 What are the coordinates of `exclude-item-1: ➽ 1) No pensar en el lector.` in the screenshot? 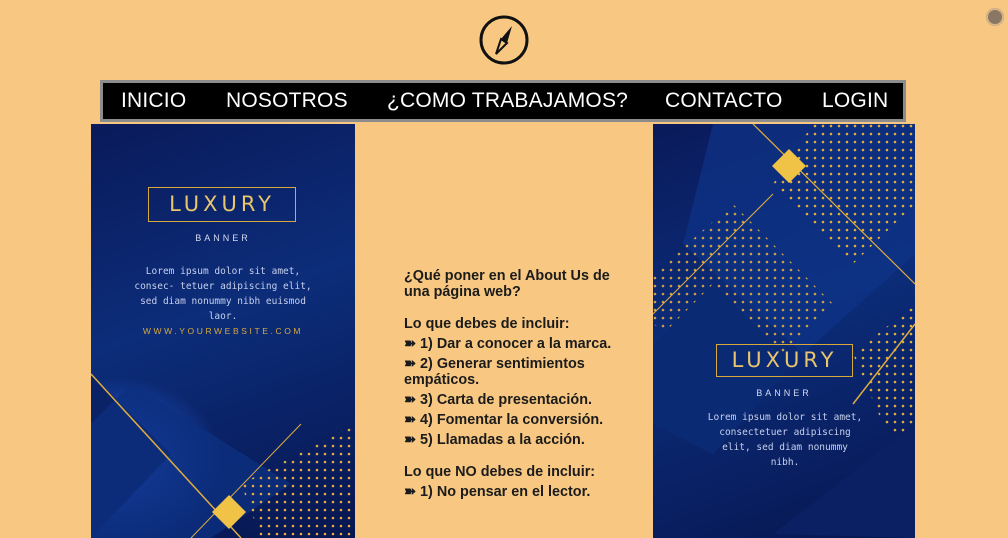 It's located at (497, 492).